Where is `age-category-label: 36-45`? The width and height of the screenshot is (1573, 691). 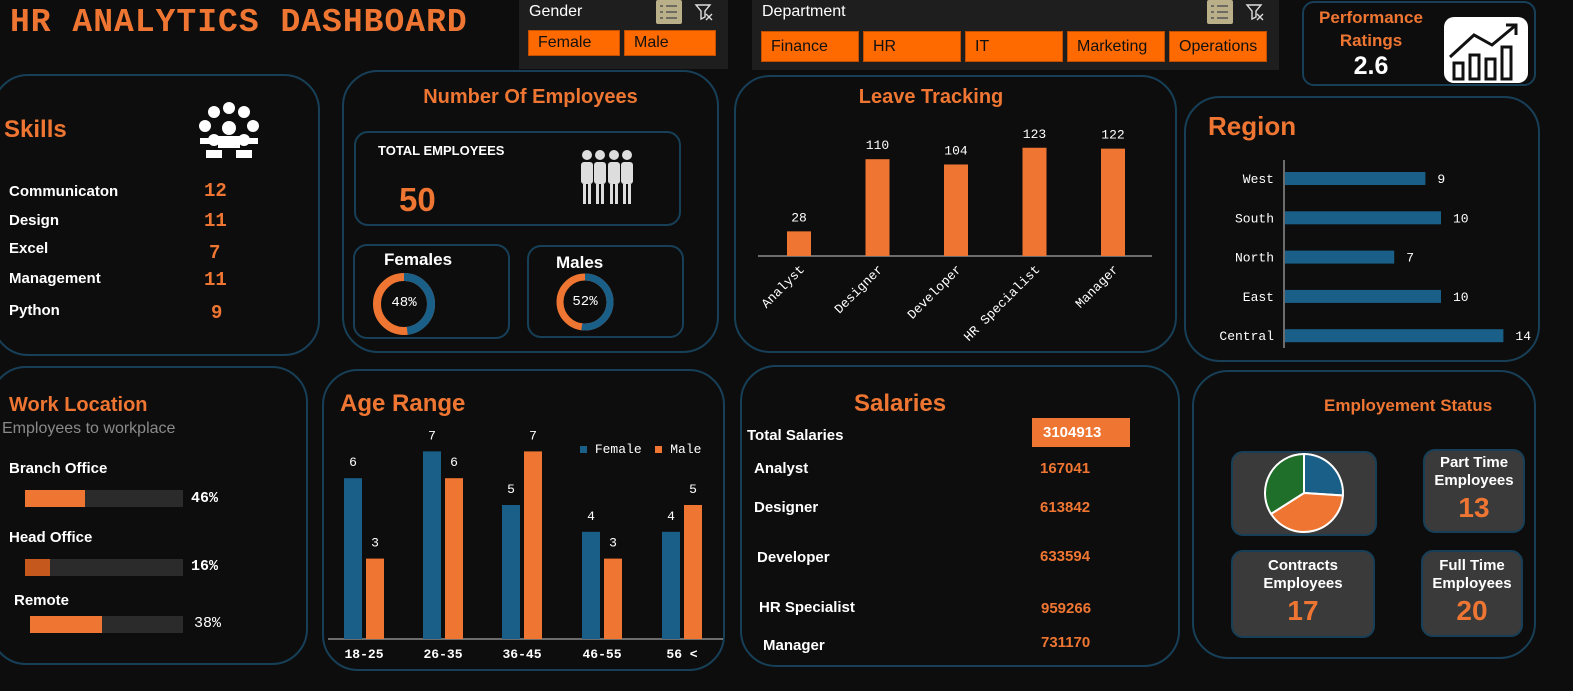 age-category-label: 36-45 is located at coordinates (521, 654).